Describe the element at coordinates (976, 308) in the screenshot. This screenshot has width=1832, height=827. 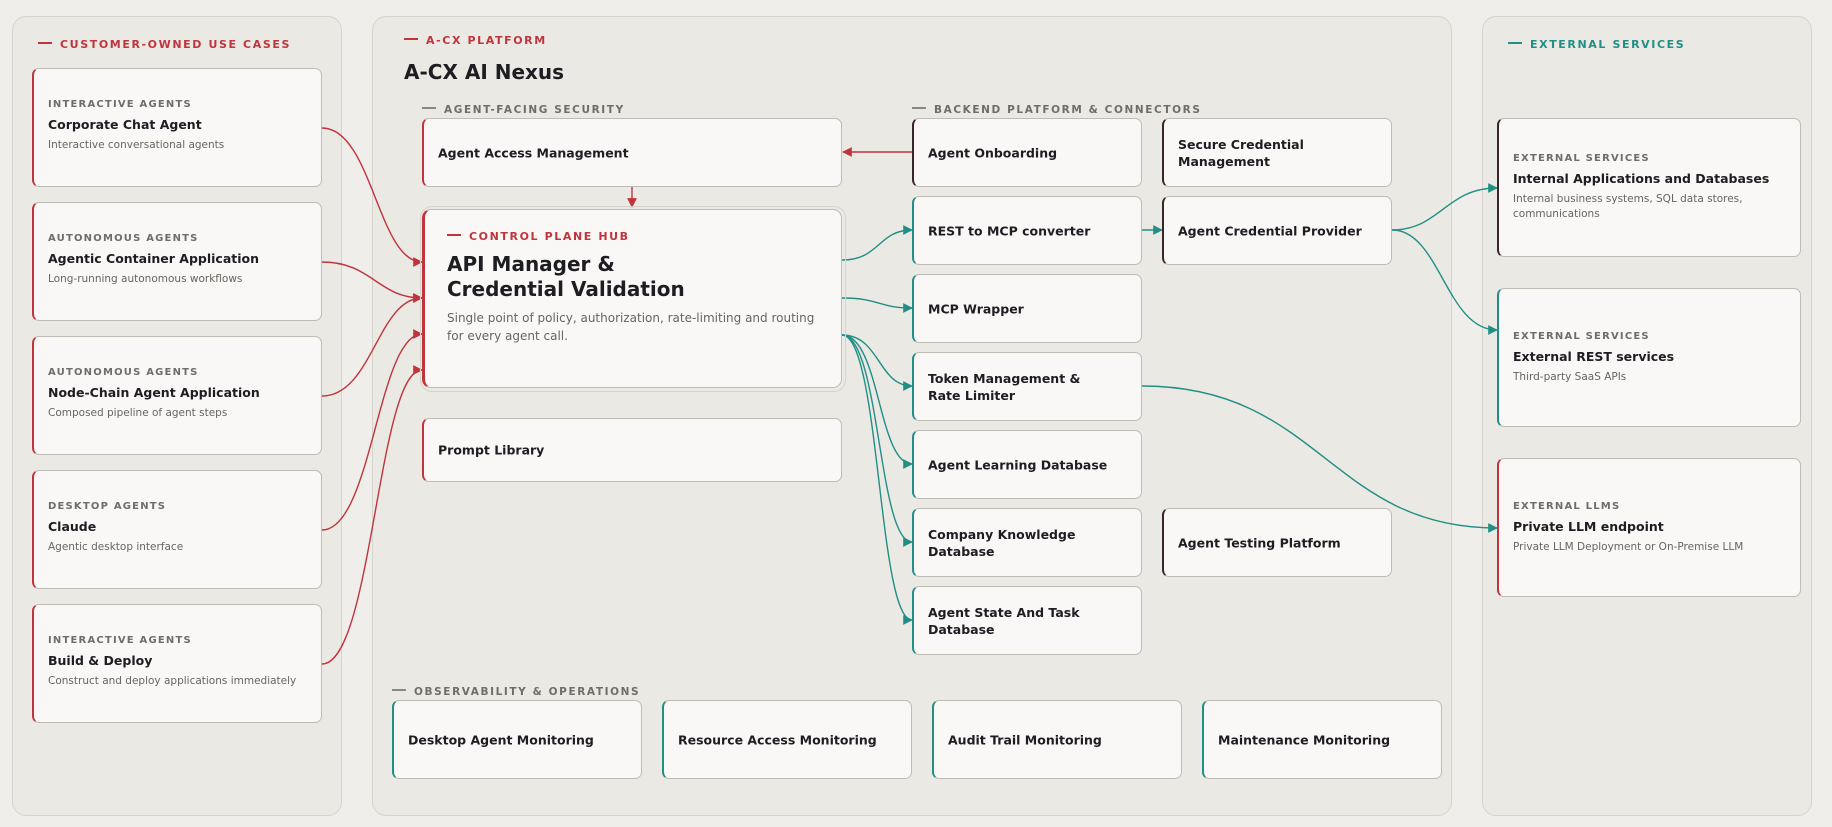
I see `box-label: MCP Wrapper` at that location.